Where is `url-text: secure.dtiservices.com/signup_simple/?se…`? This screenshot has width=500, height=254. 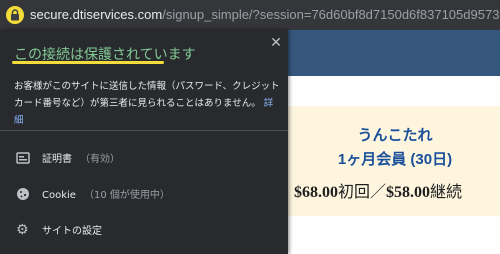 url-text: secure.dtiservices.com/signup_simple/?se… is located at coordinates (265, 14).